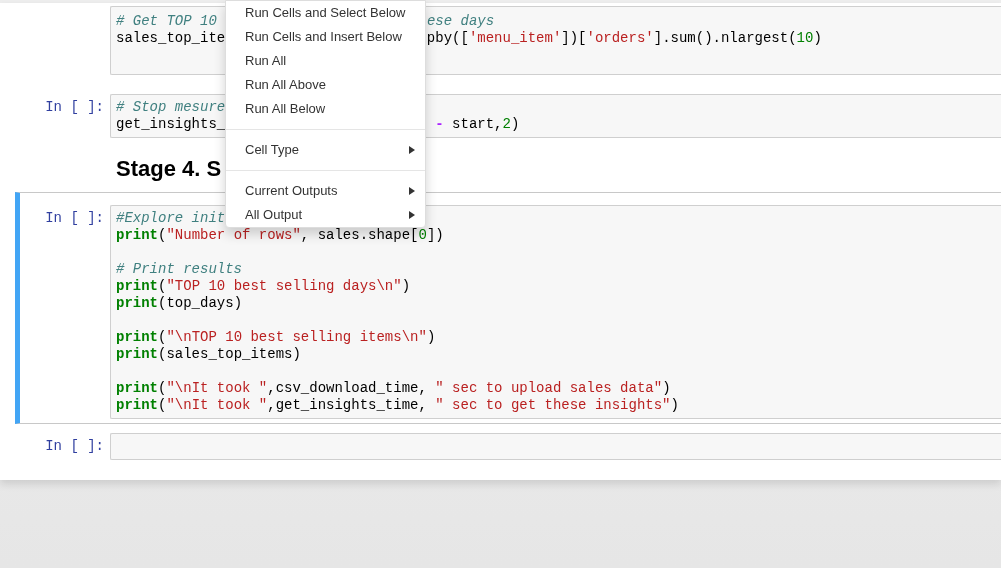 The height and width of the screenshot is (568, 1001). What do you see at coordinates (325, 150) in the screenshot?
I see `menu-item: Cell Type` at bounding box center [325, 150].